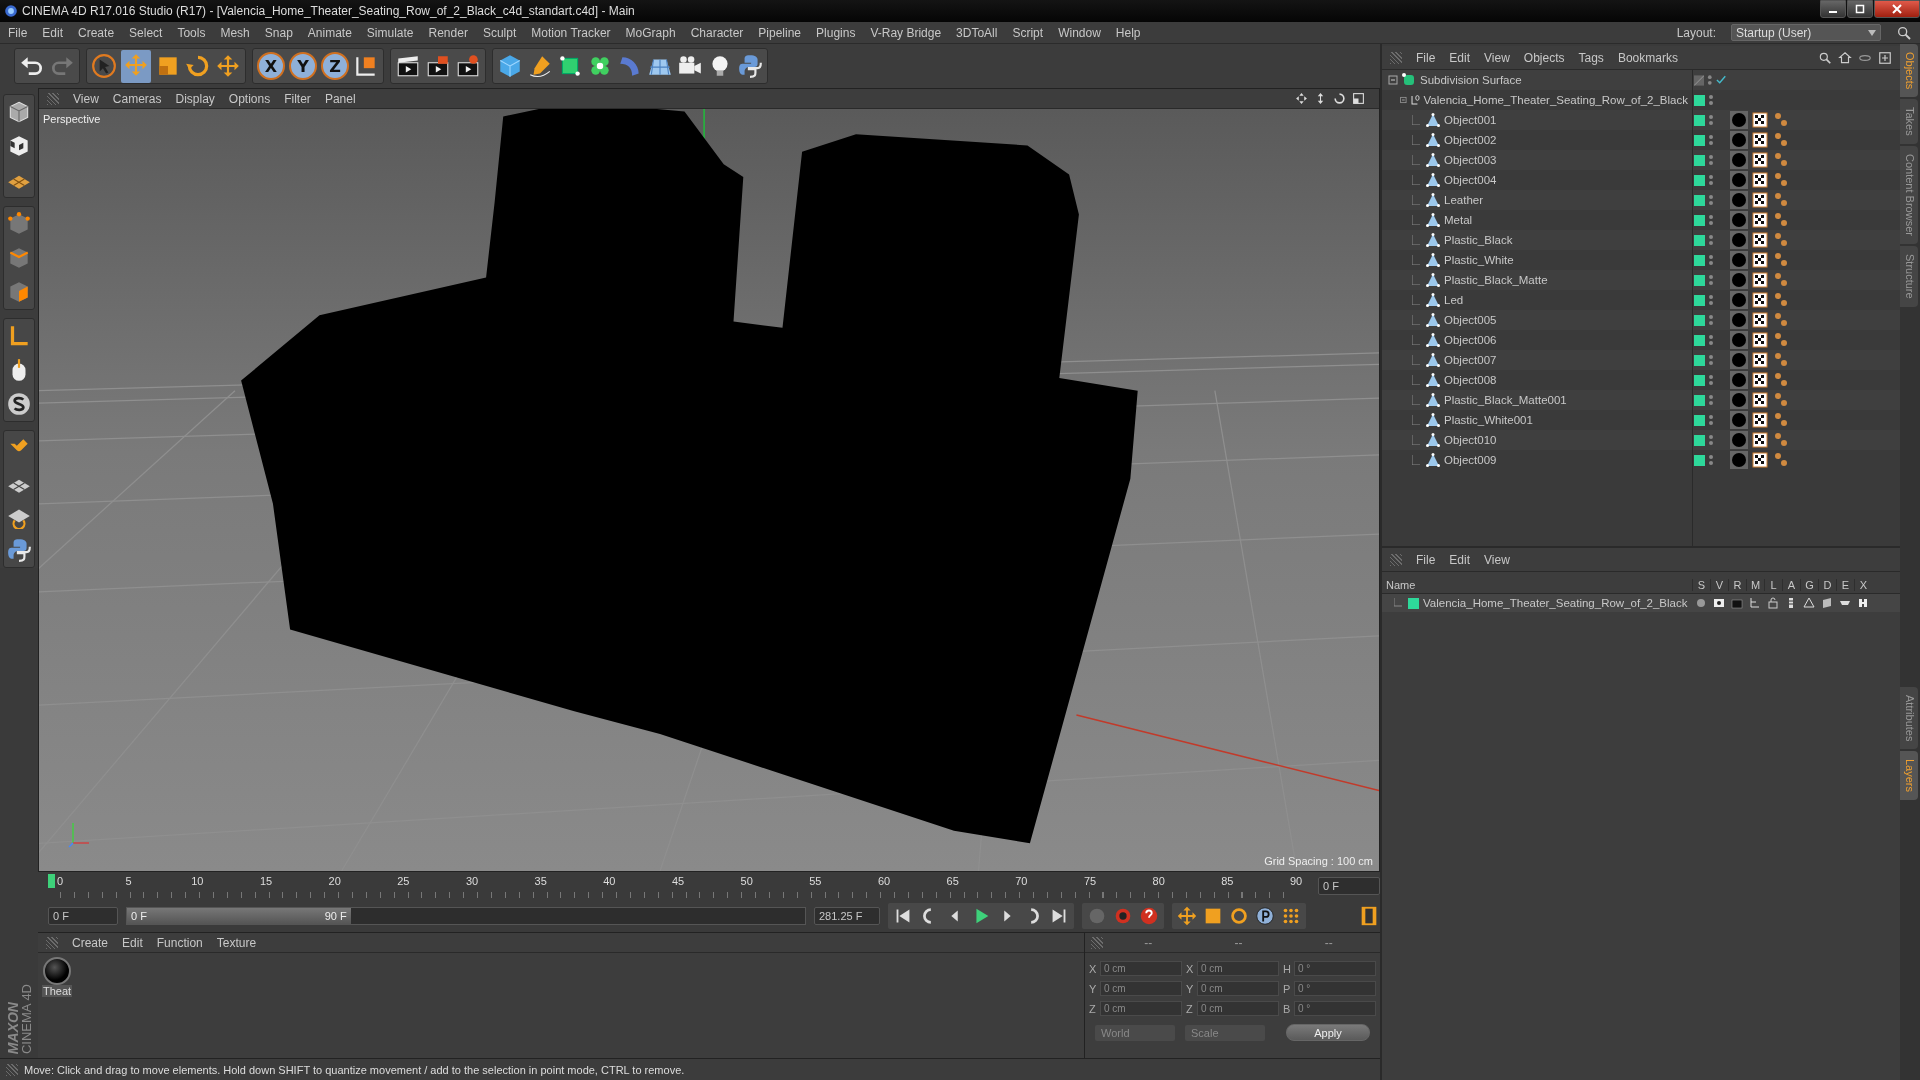  Describe the element at coordinates (329, 32) in the screenshot. I see `menu-item: Animate` at that location.